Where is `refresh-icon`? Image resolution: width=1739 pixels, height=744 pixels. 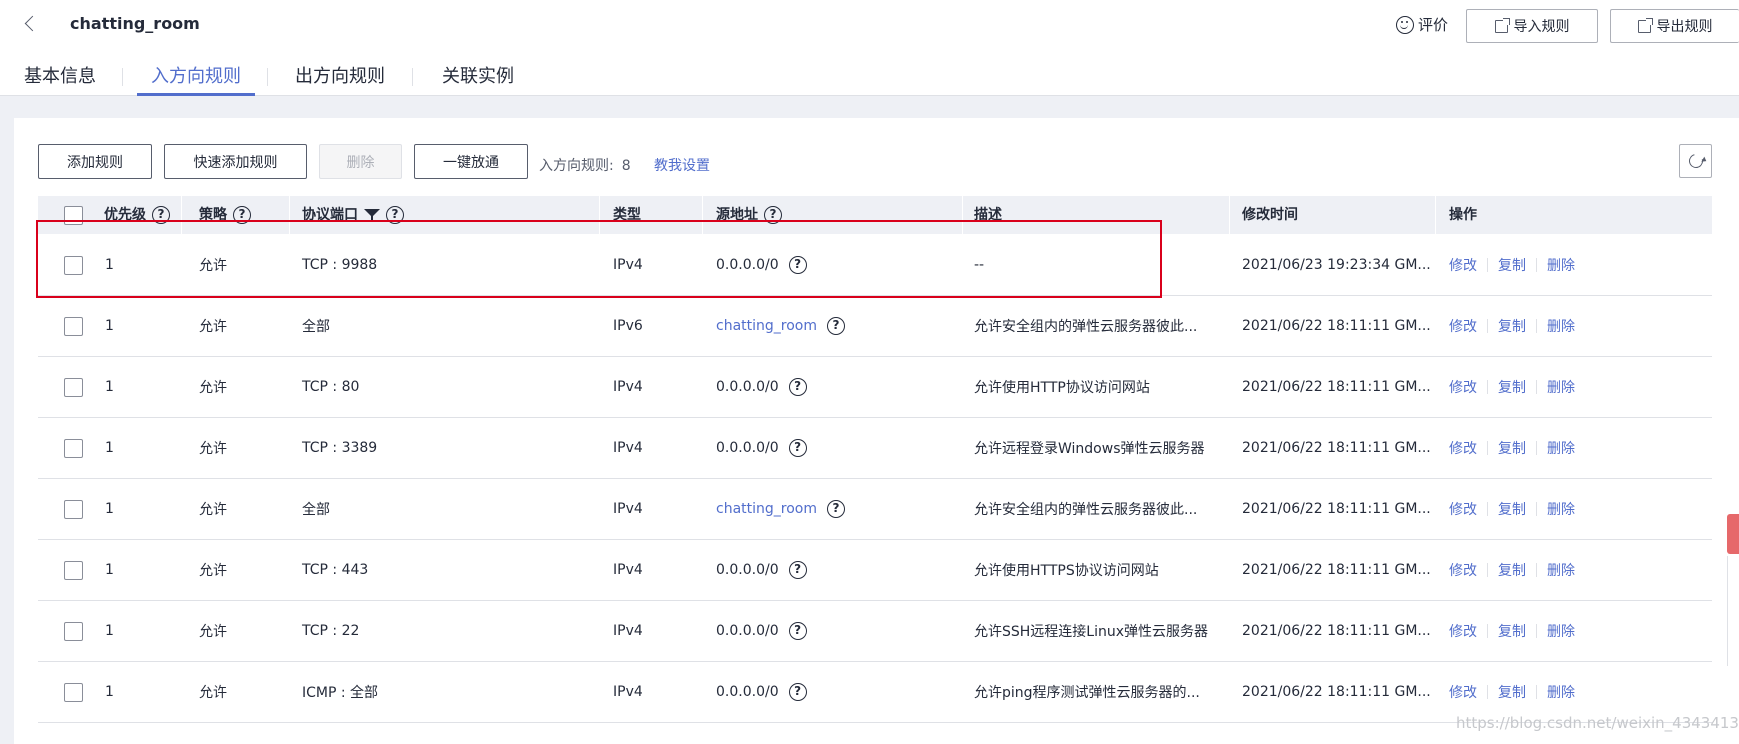 refresh-icon is located at coordinates (1695, 161).